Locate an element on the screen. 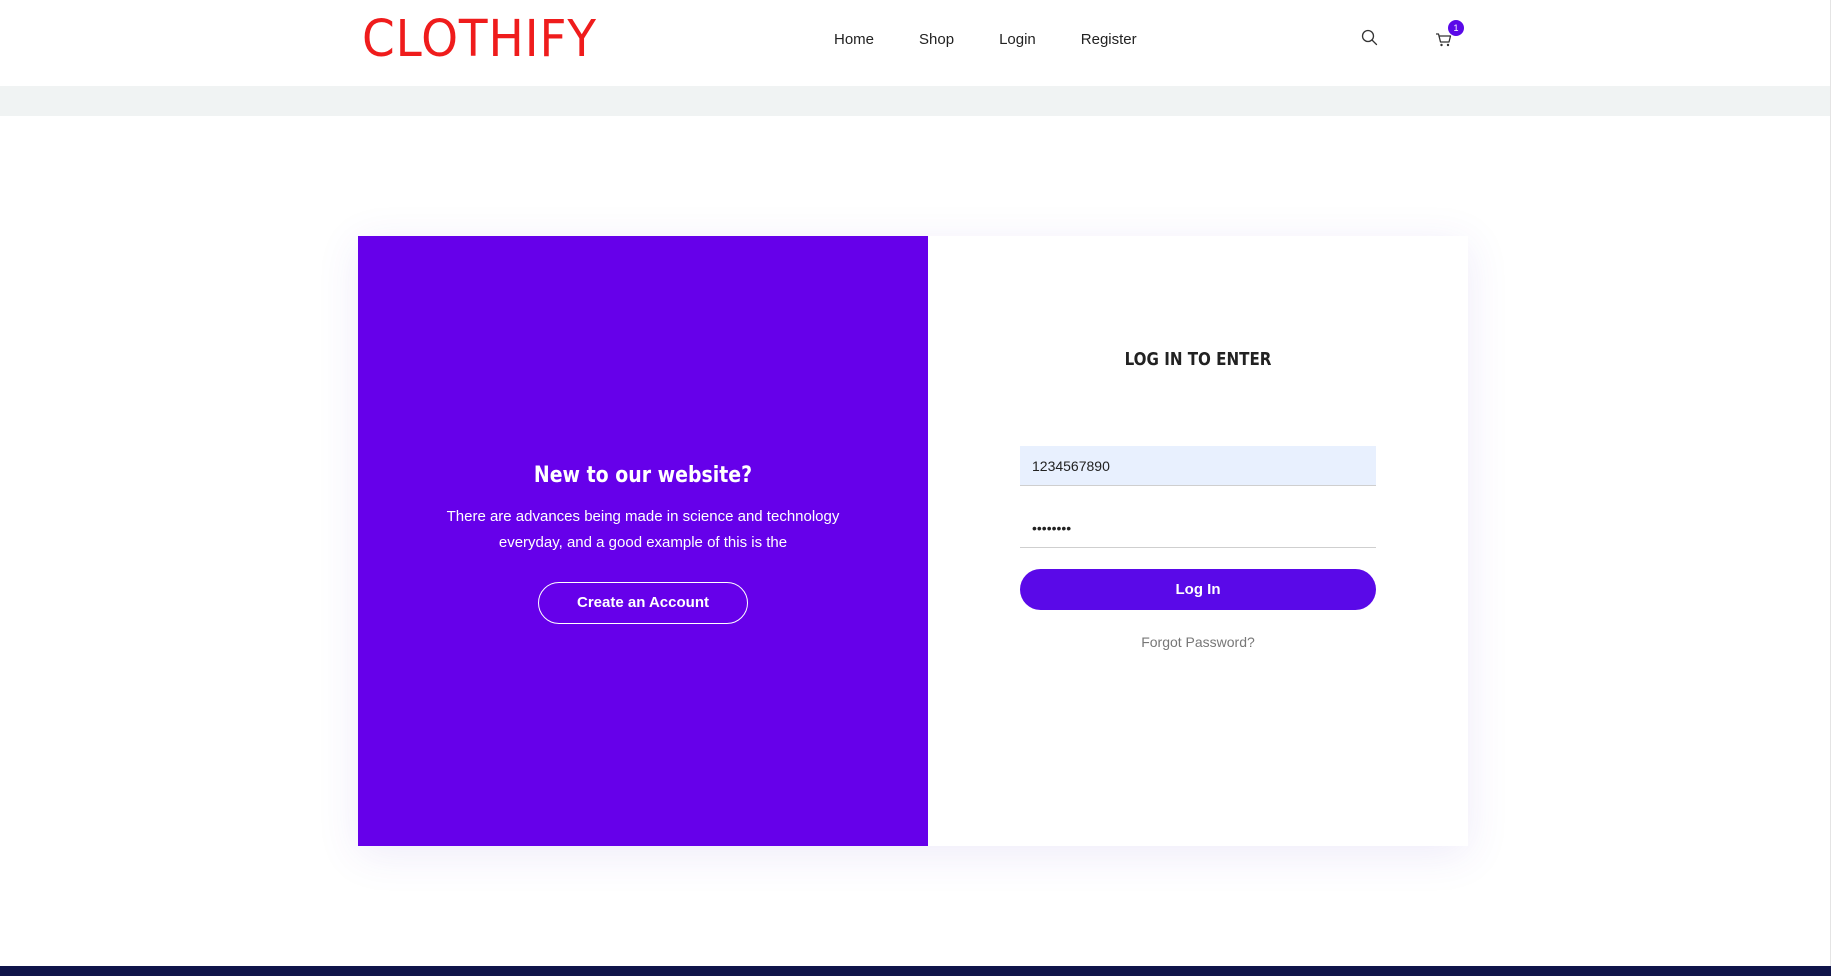 The width and height of the screenshot is (1831, 976). create-account-button: Create an Account is located at coordinates (643, 603).